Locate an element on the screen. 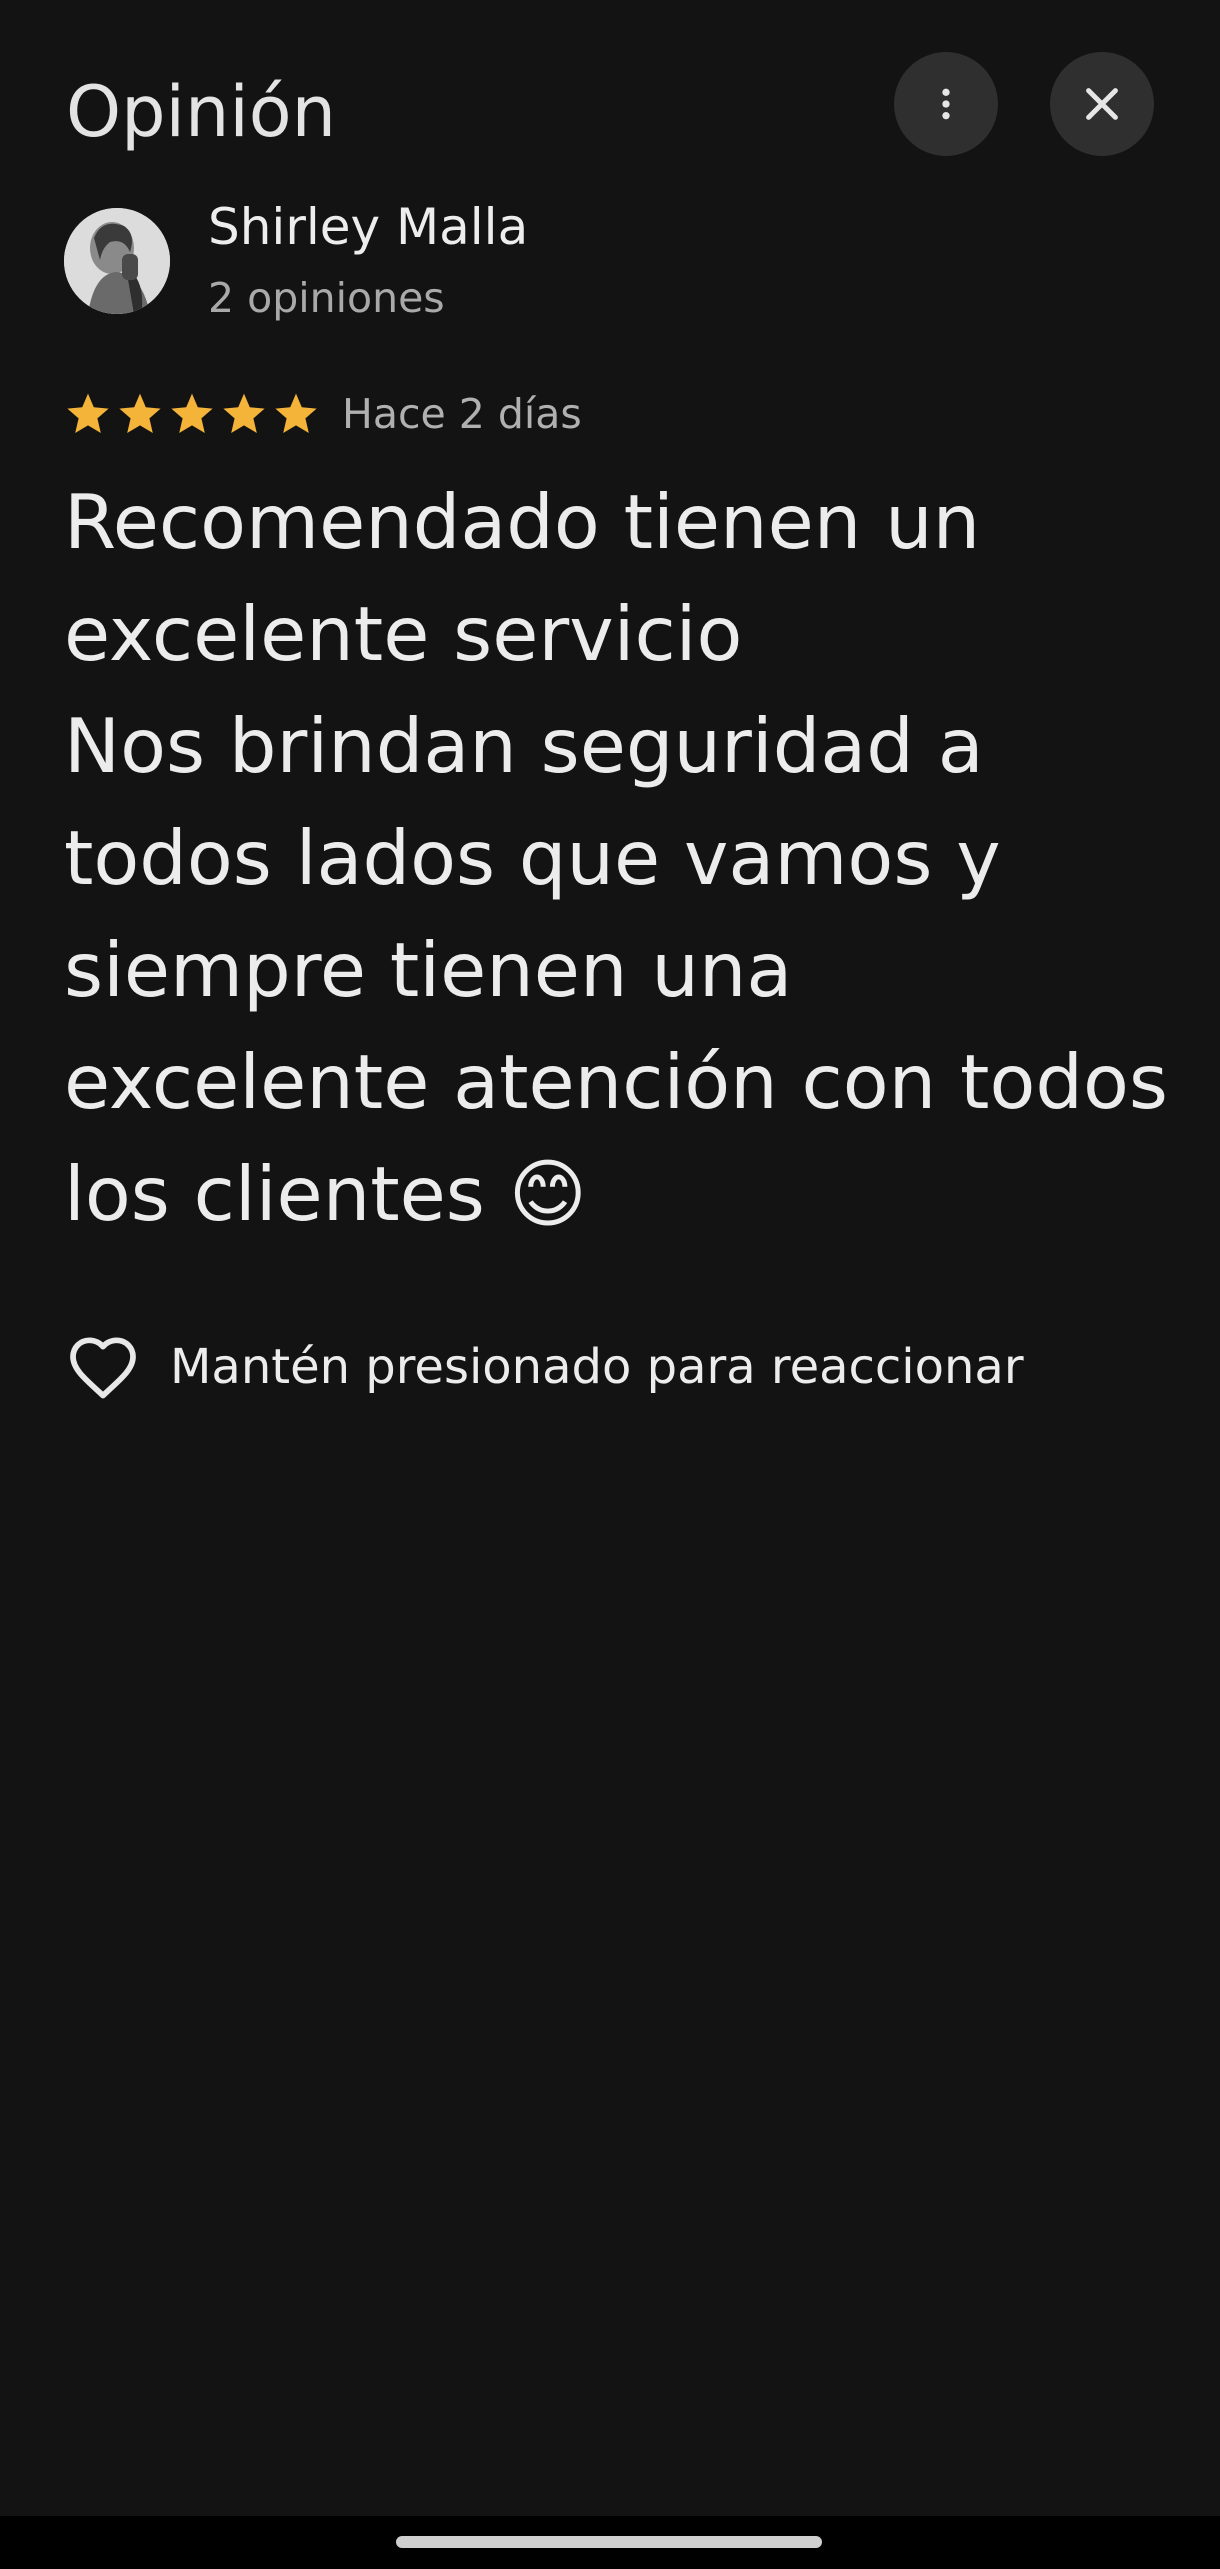  react-button: Mantén presionado para reaccionar is located at coordinates (545, 1367).